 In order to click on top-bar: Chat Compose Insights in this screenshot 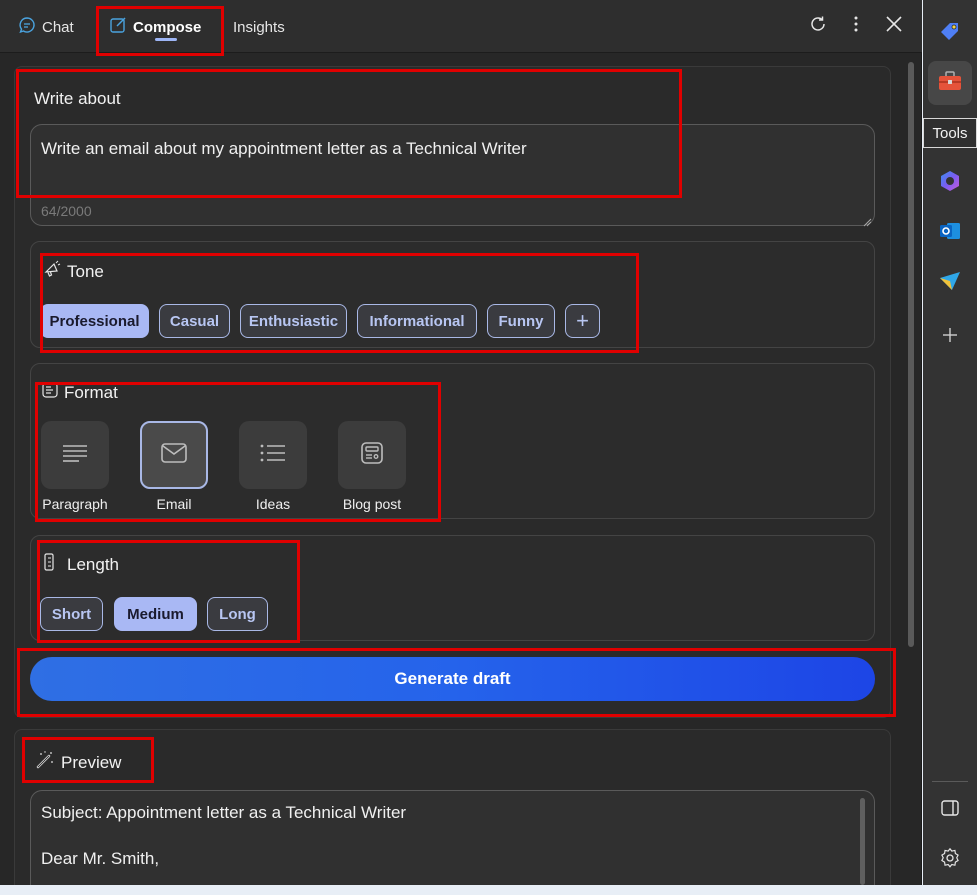, I will do `click(461, 26)`.